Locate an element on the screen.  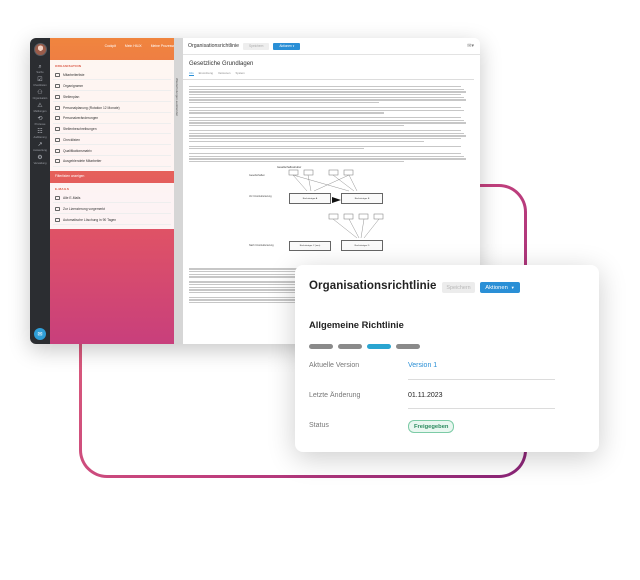
nav-item: Alle E-Mails is located at coordinates (112, 199).